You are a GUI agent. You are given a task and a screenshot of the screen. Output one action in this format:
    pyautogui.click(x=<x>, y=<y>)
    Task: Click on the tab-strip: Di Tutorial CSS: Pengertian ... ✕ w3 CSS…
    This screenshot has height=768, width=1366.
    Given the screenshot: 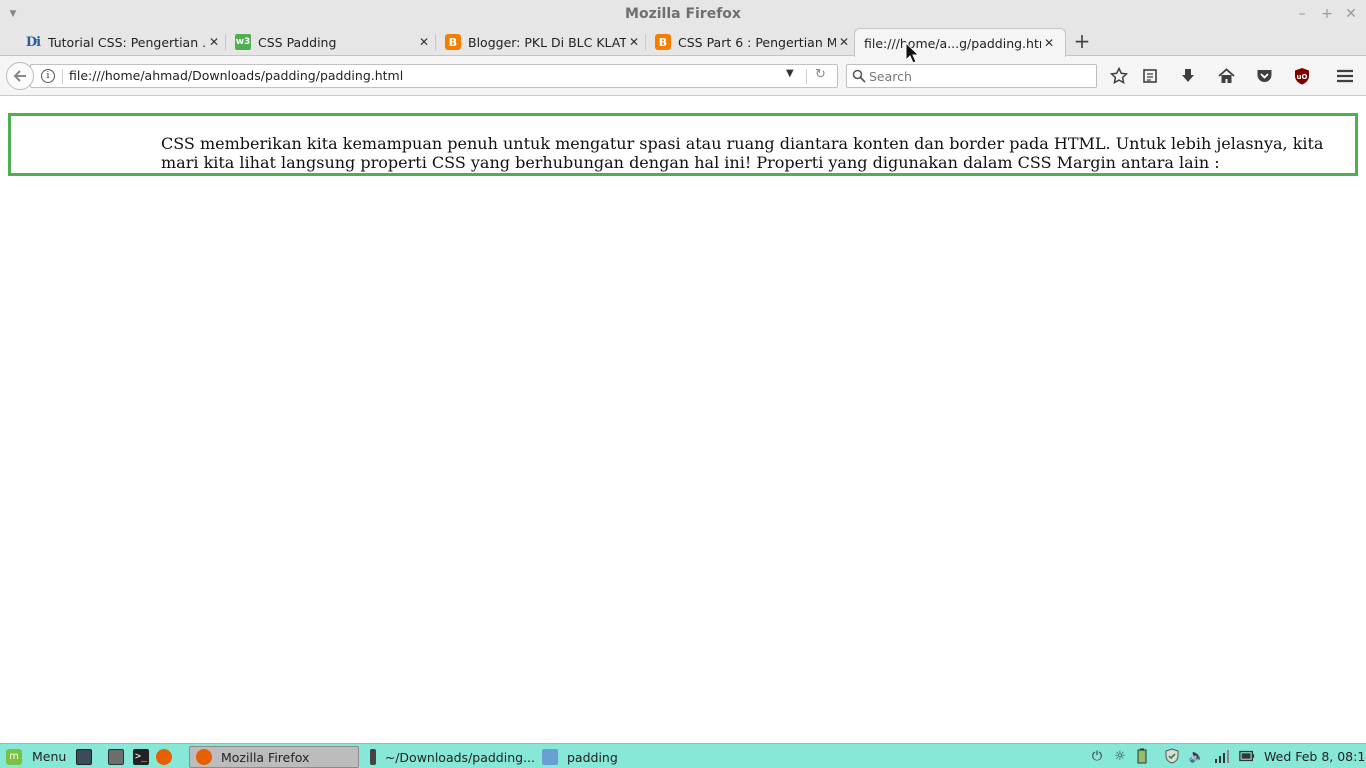 What is the action you would take?
    pyautogui.click(x=683, y=42)
    